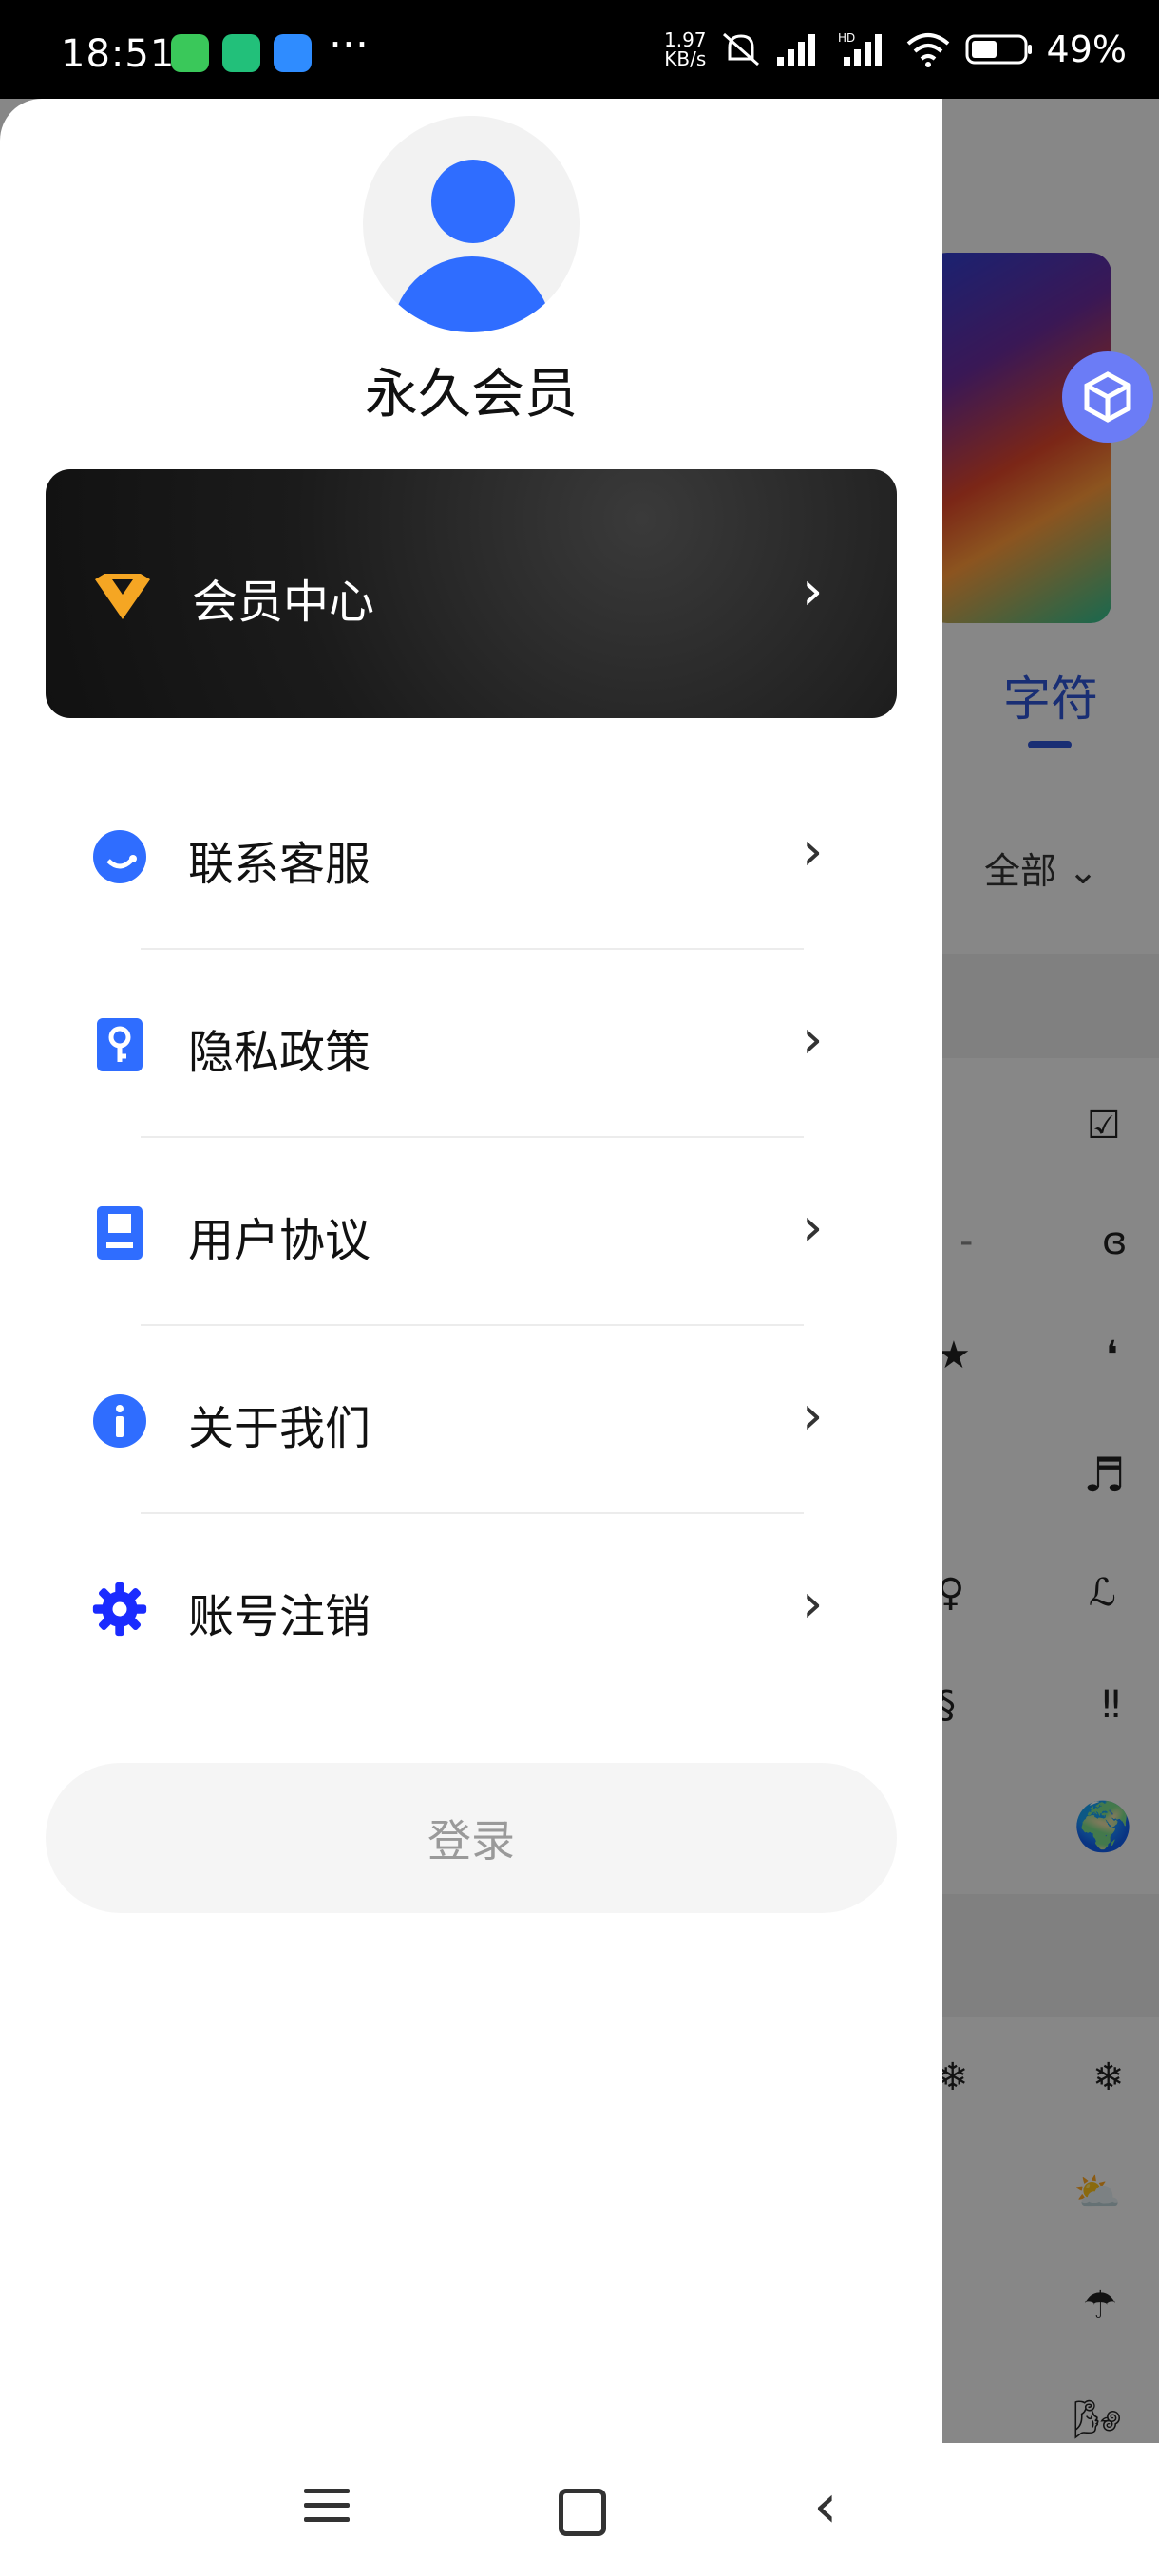 The width and height of the screenshot is (1159, 2576). I want to click on battery-icon, so click(998, 49).